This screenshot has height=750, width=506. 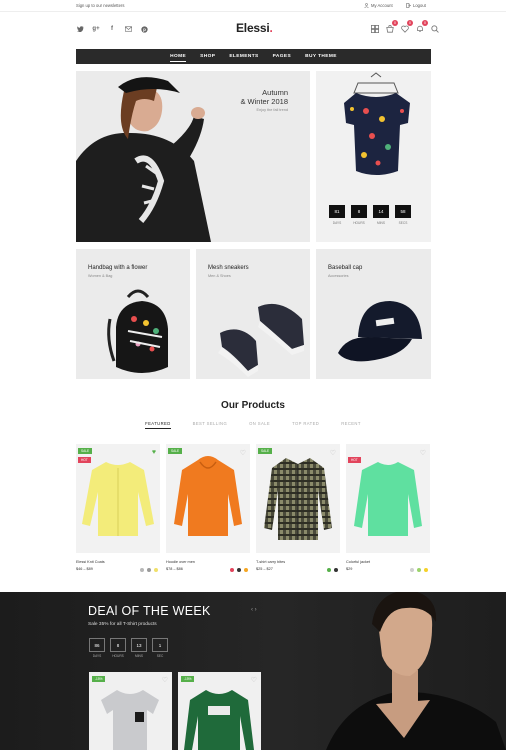 What do you see at coordinates (128, 29) in the screenshot?
I see `mail-icon` at bounding box center [128, 29].